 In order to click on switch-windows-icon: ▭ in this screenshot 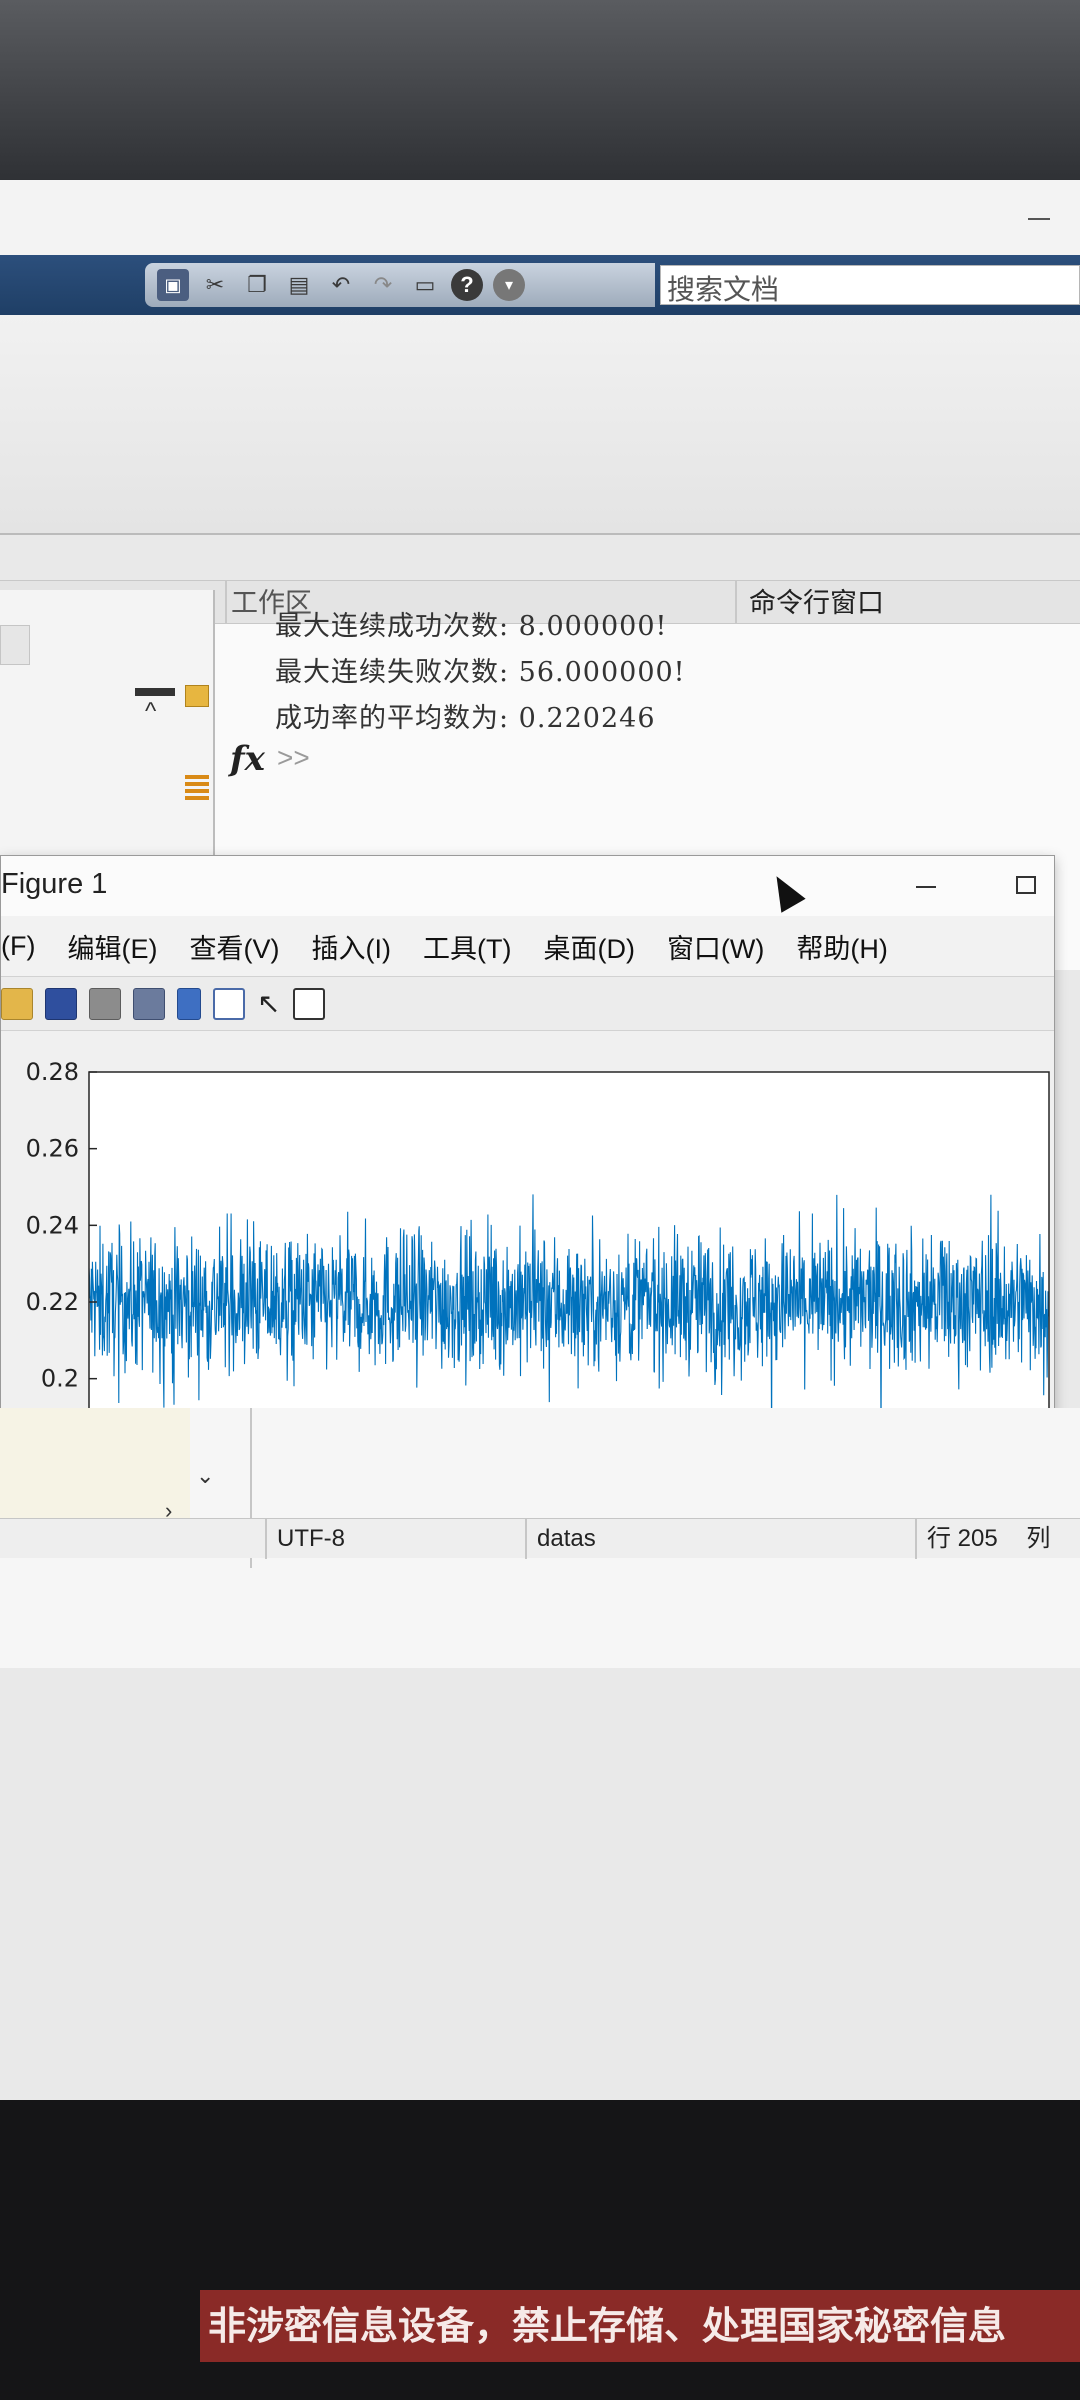, I will do `click(425, 285)`.